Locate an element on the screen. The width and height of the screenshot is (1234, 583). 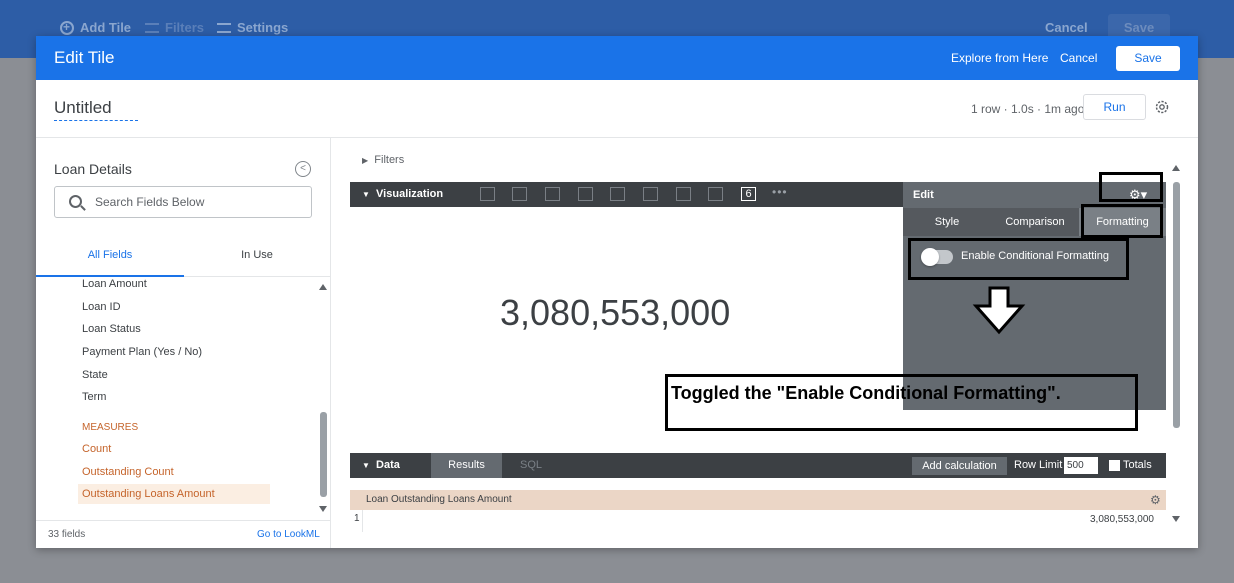
field-list-scrollbar is located at coordinates (323, 454).